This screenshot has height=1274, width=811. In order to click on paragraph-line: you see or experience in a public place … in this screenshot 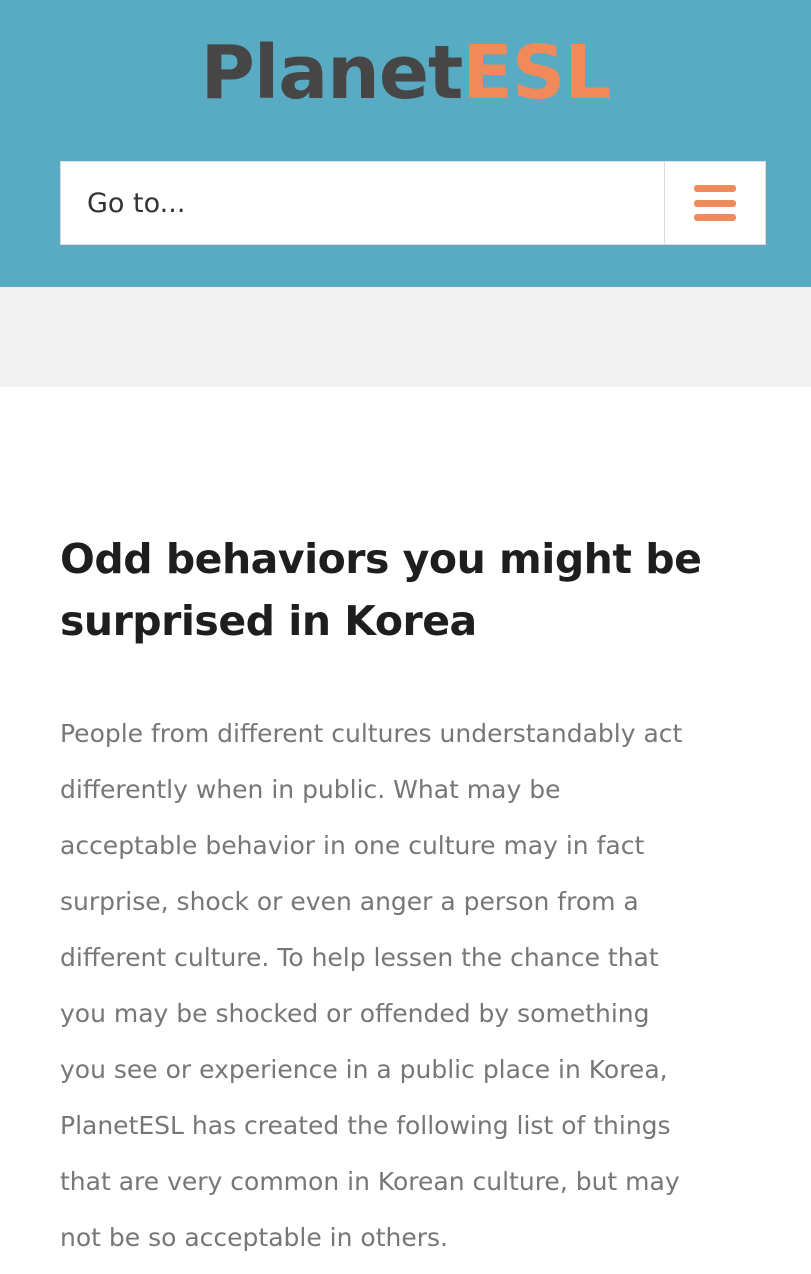, I will do `click(364, 1069)`.